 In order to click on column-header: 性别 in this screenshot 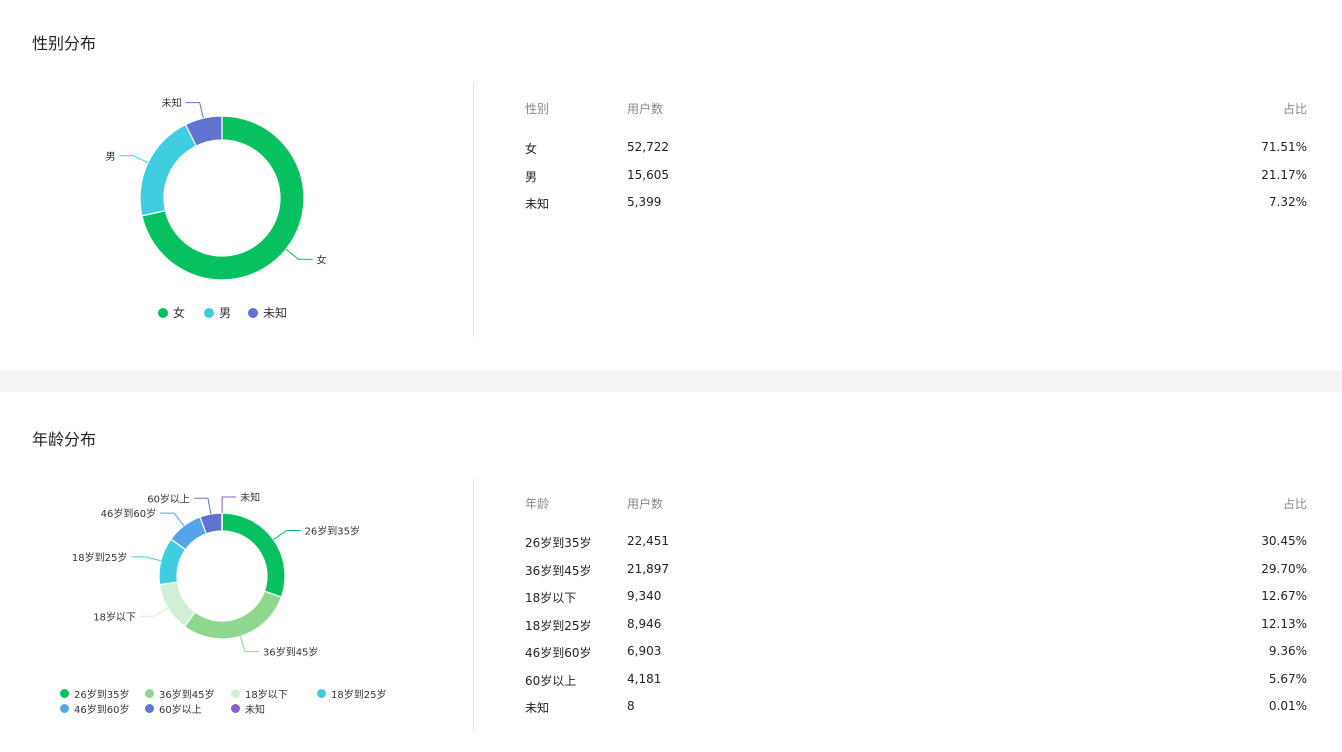, I will do `click(537, 109)`.